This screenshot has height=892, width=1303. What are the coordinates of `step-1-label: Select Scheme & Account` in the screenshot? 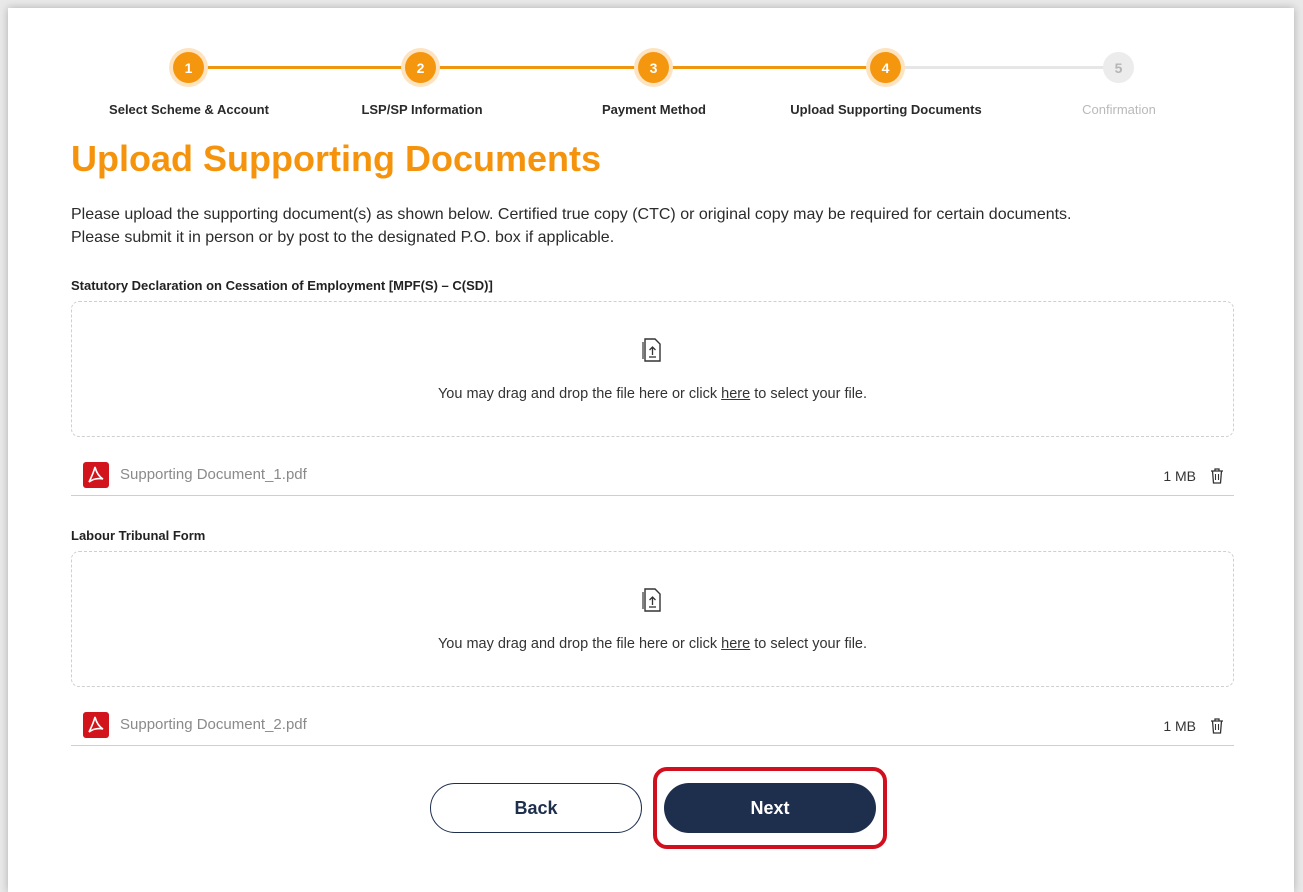 It's located at (189, 109).